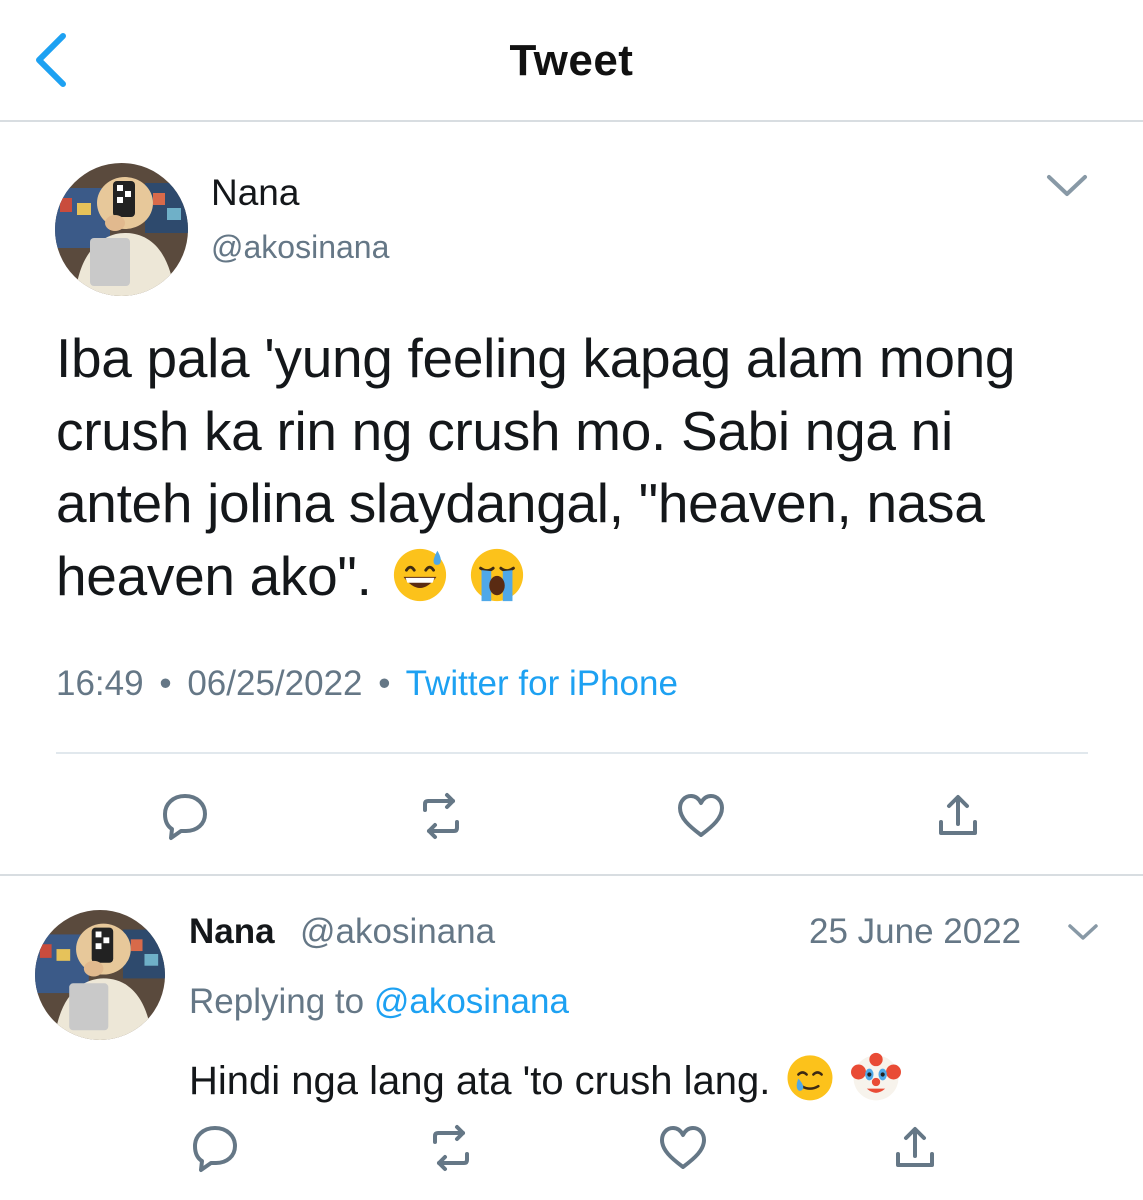 Image resolution: width=1143 pixels, height=1200 pixels. What do you see at coordinates (875, 1077) in the screenshot?
I see `clown-face-emoji` at bounding box center [875, 1077].